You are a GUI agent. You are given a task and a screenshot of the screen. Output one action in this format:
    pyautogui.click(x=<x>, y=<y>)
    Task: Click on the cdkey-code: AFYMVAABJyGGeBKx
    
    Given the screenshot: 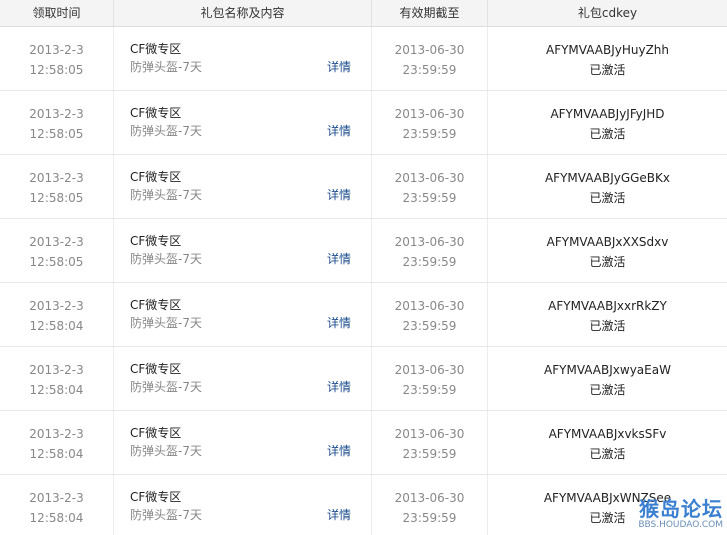 What is the action you would take?
    pyautogui.click(x=607, y=178)
    